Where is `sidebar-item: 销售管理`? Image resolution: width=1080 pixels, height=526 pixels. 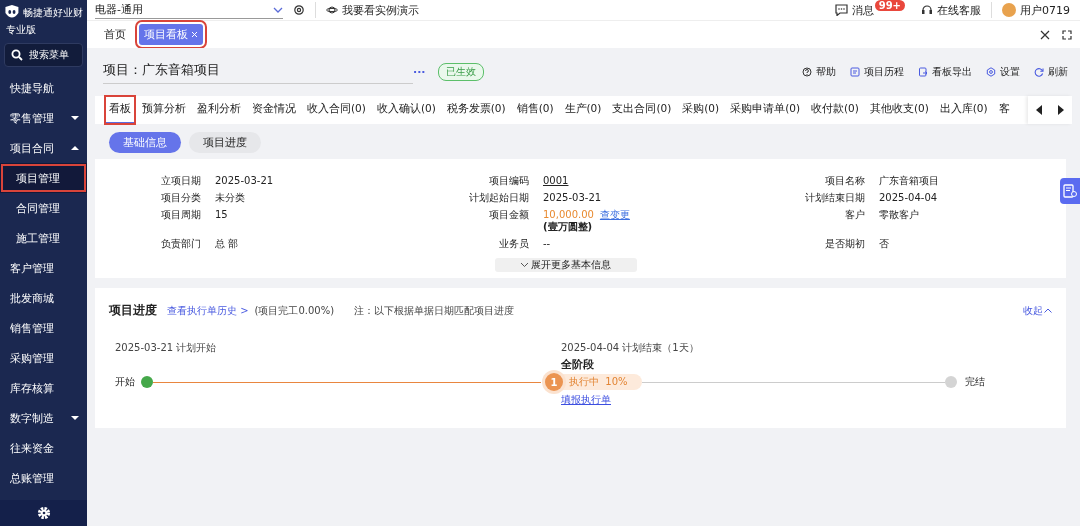 sidebar-item: 销售管理 is located at coordinates (43, 328).